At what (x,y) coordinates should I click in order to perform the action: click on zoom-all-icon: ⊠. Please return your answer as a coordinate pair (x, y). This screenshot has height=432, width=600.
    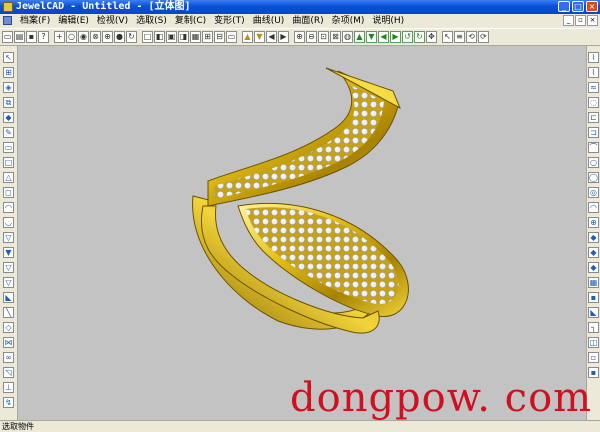
    Looking at the image, I should click on (335, 37).